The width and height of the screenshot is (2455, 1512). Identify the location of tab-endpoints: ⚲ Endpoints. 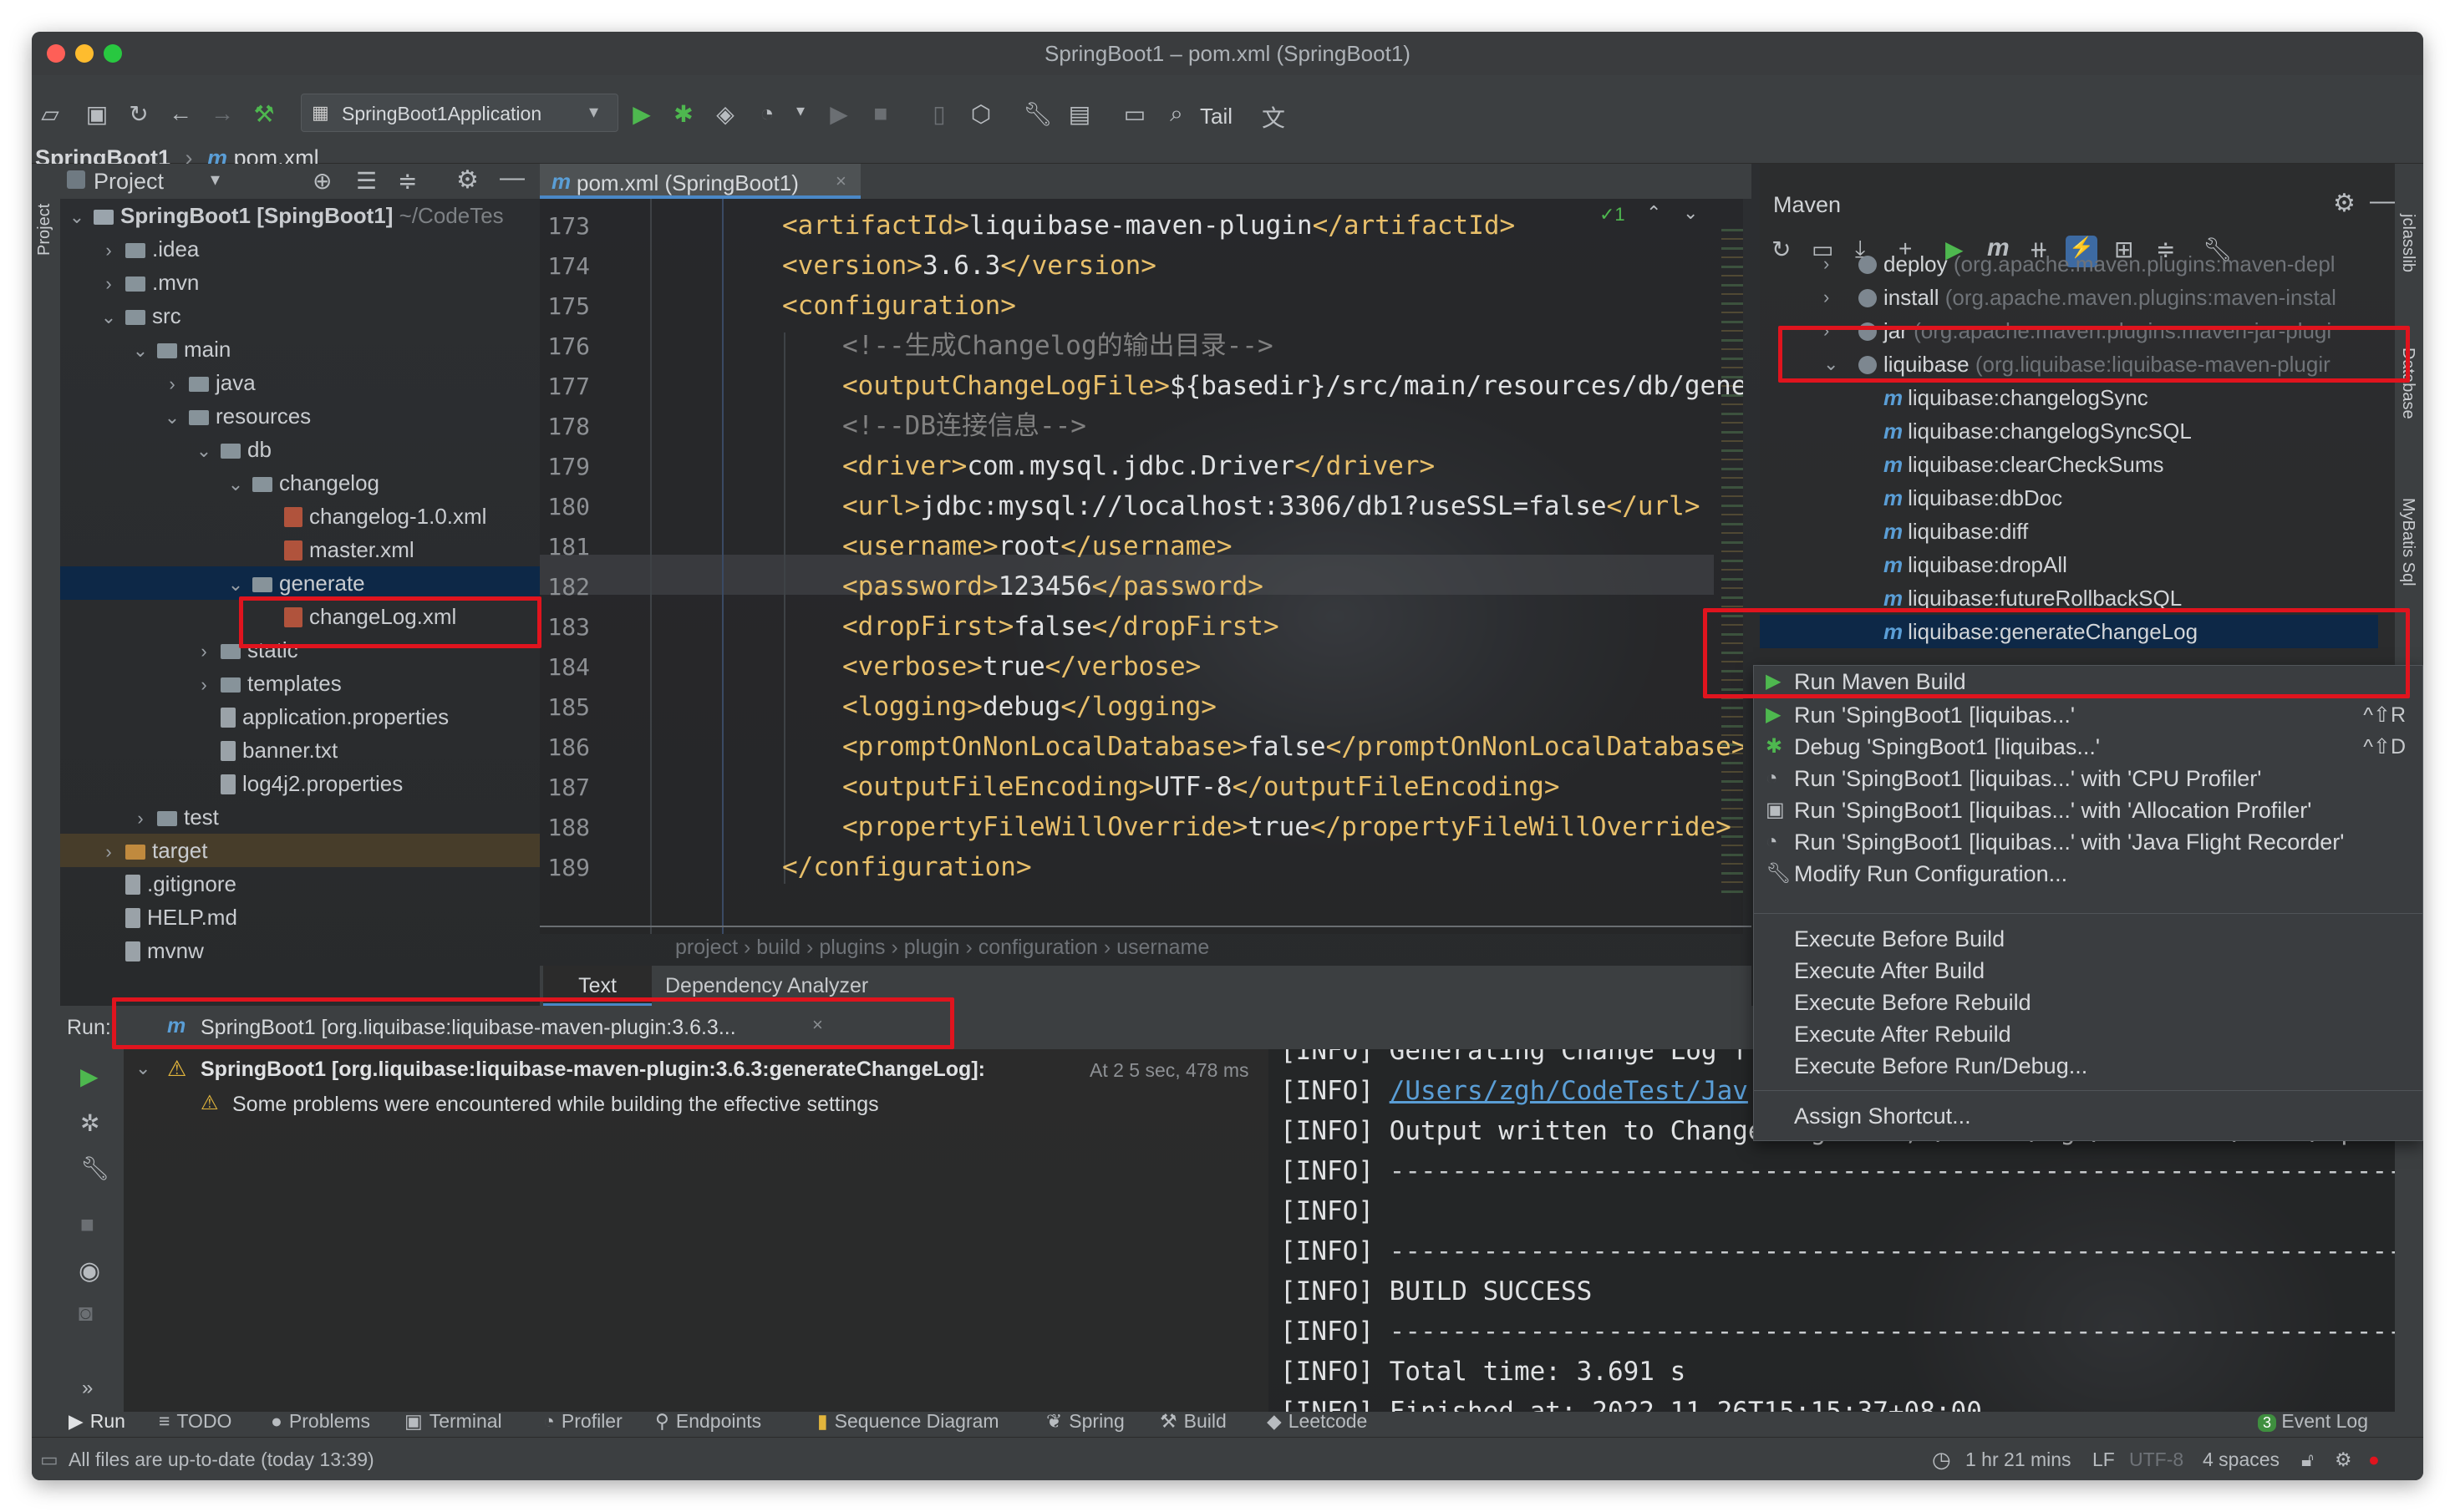
(708, 1421).